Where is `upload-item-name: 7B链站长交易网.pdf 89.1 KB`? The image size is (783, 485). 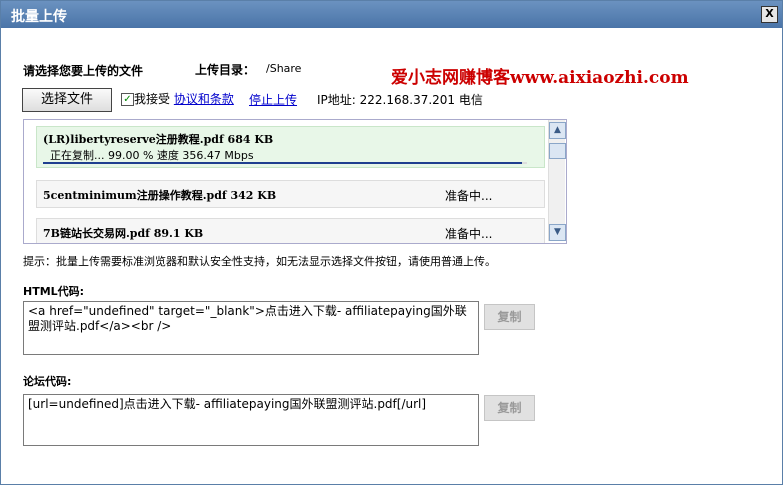 upload-item-name: 7B链站长交易网.pdf 89.1 KB is located at coordinates (123, 233).